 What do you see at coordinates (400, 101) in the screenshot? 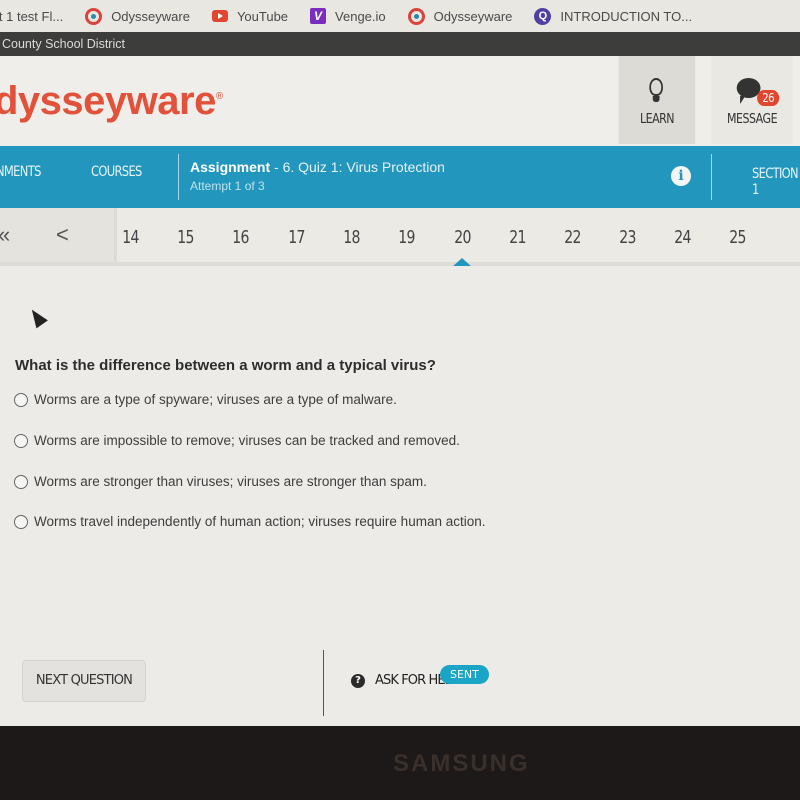
I see `app-header: dysseyware® LEARN 26 MESSAGE` at bounding box center [400, 101].